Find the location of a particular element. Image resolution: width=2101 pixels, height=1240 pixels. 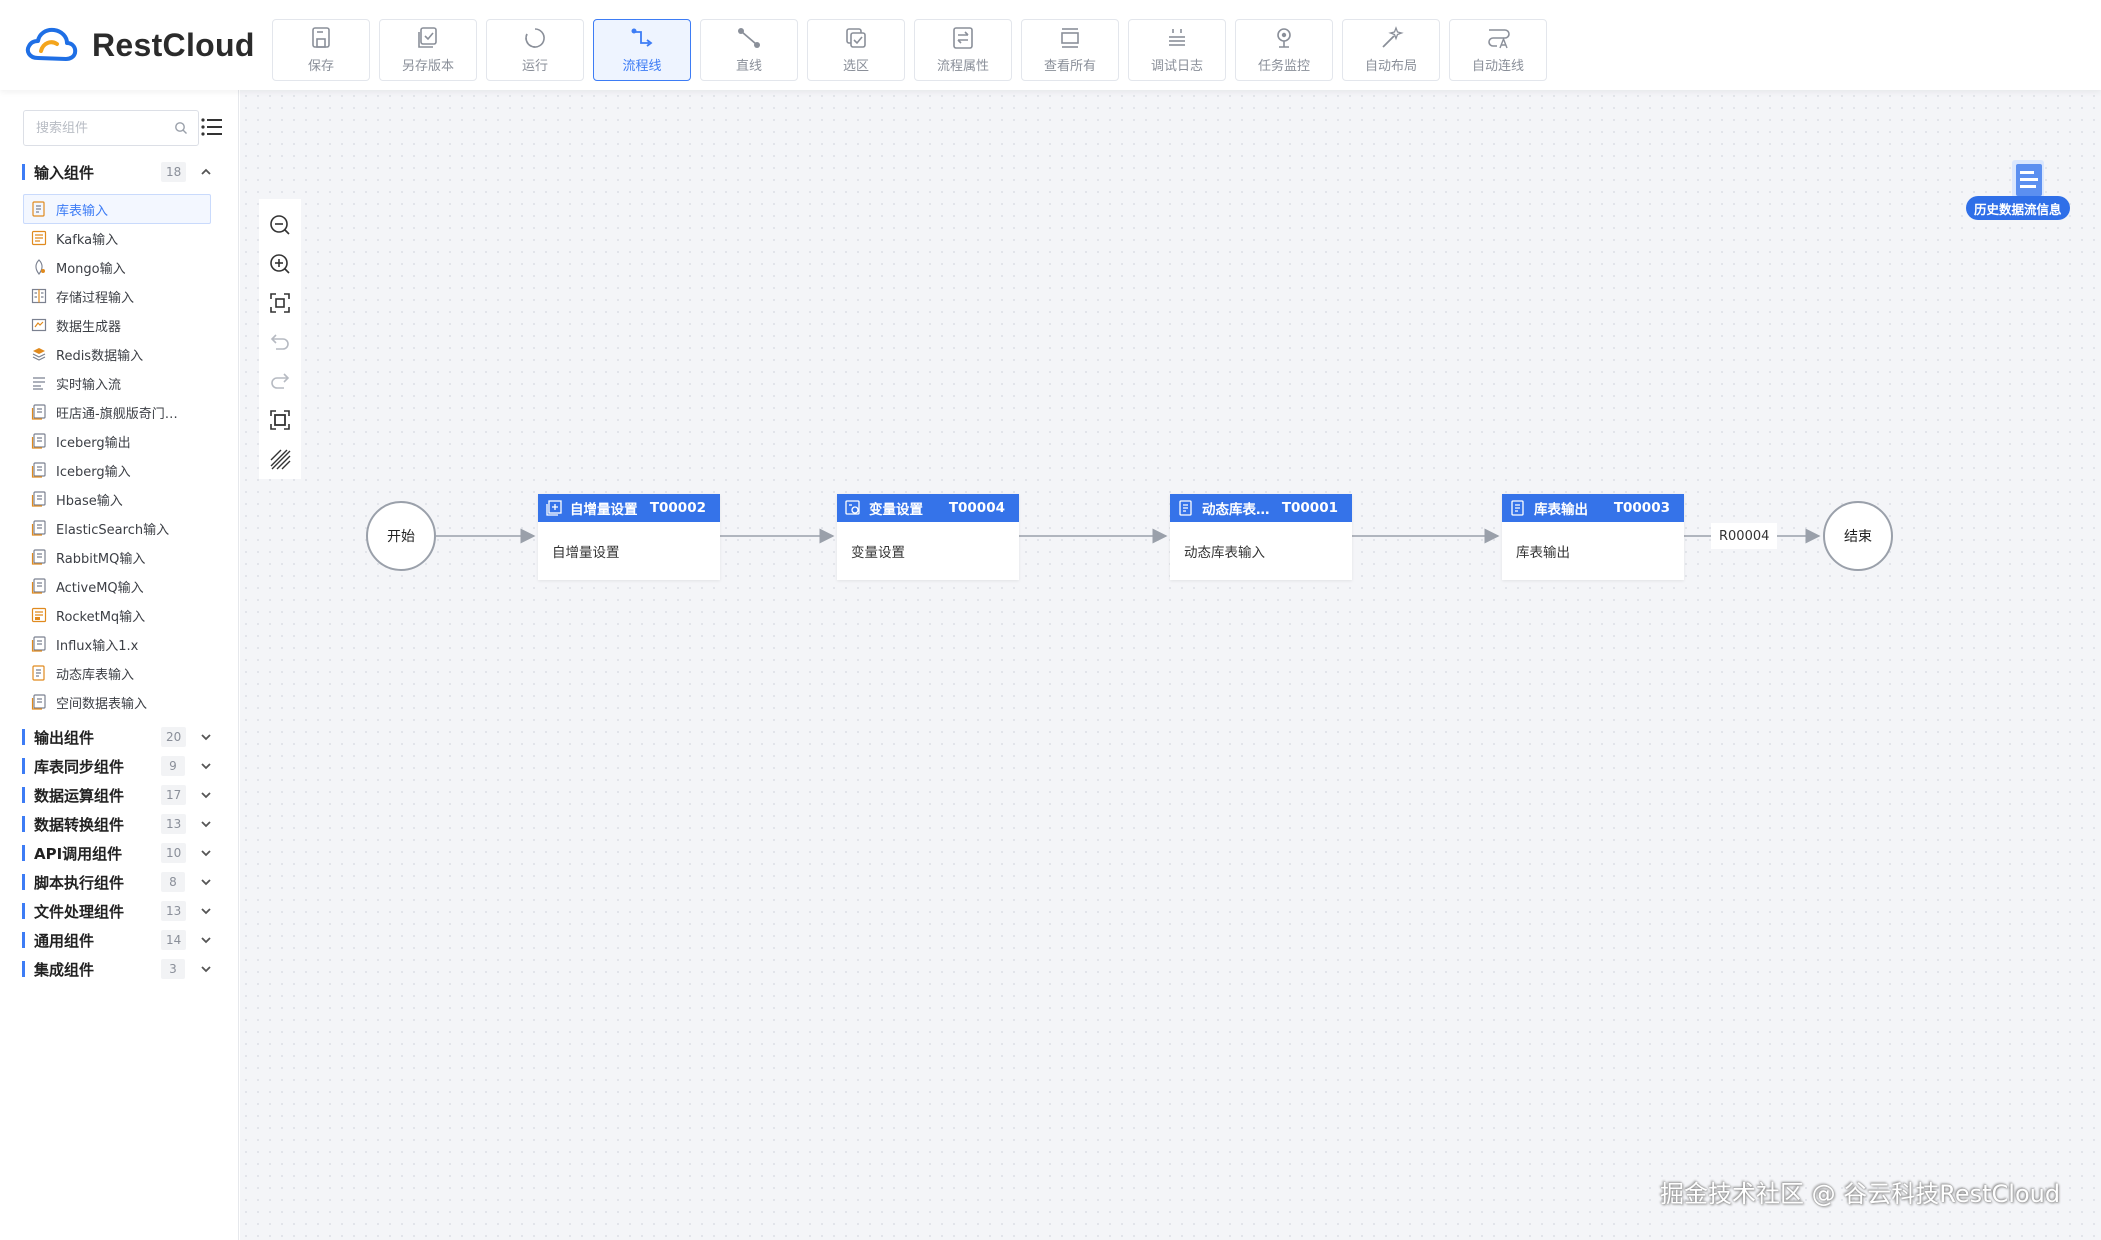

select-area-button: 选区 is located at coordinates (856, 50).